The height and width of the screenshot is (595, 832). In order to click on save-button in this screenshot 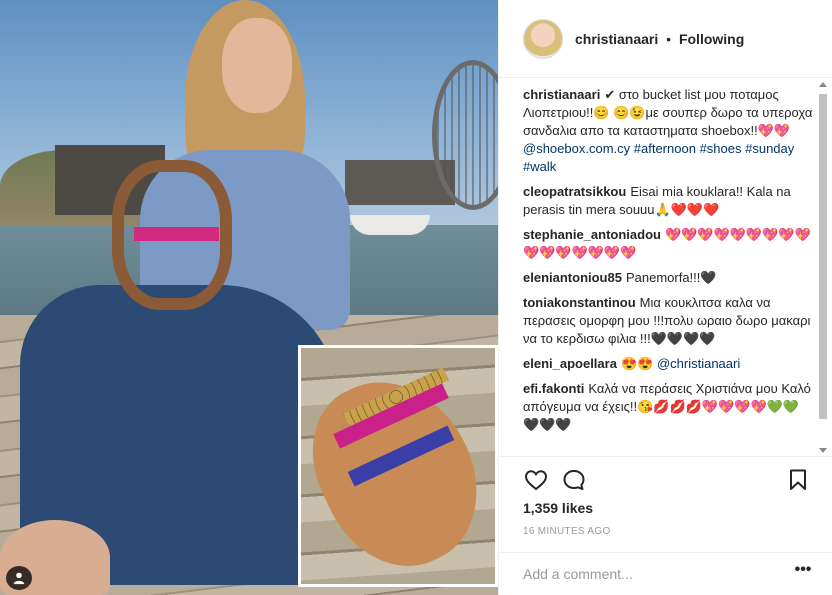, I will do `click(798, 480)`.